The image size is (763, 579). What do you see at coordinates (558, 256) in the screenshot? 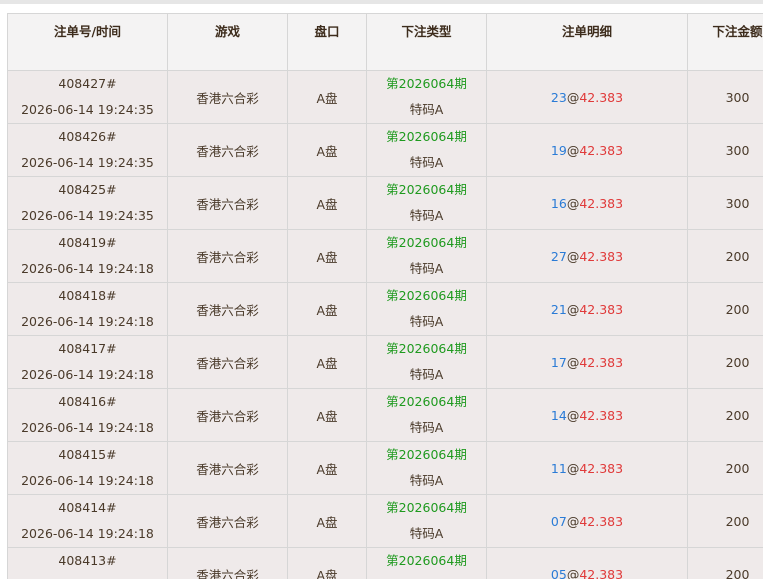
I see `bet-number: 27` at bounding box center [558, 256].